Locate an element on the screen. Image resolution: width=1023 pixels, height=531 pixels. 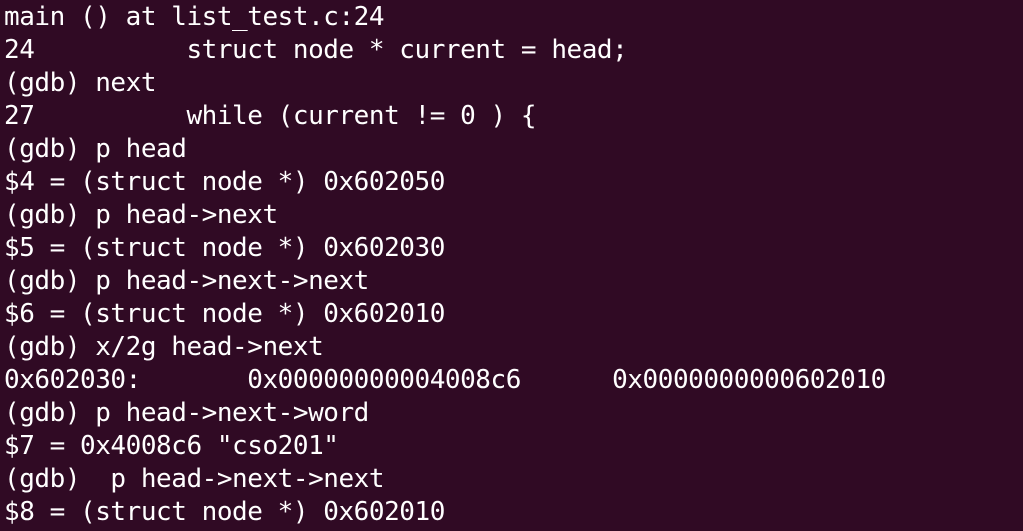
gdb-command-print-head-next-next: (gdb) p head->next->next is located at coordinates (186, 281).